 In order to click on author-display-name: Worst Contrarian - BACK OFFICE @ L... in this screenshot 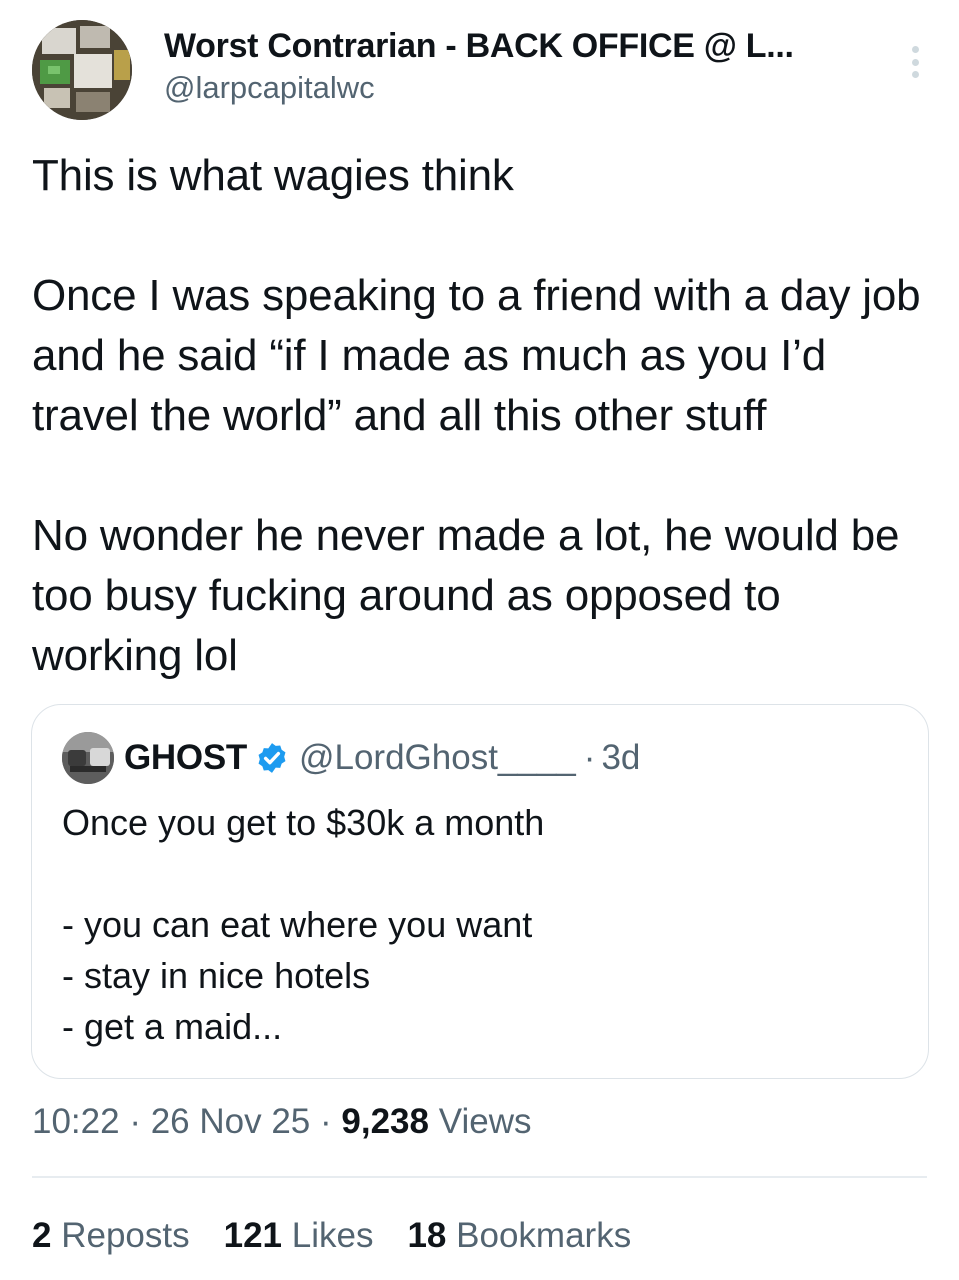, I will do `click(514, 46)`.